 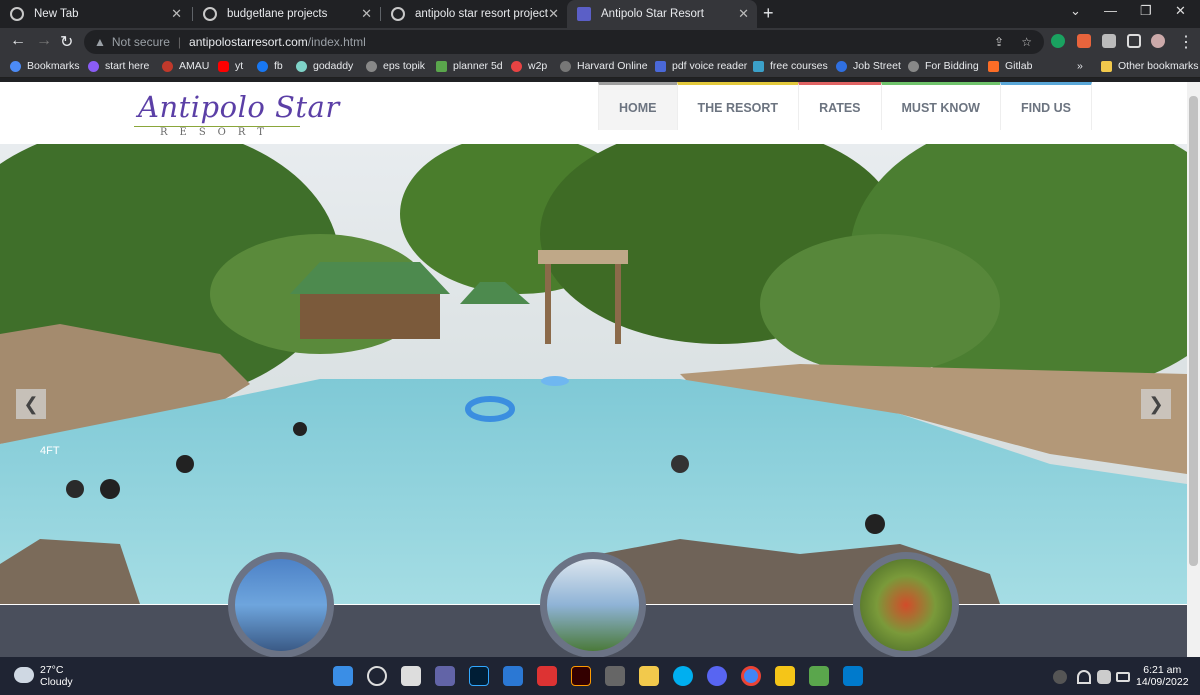 I want to click on warning-icon: ▲, so click(x=100, y=42).